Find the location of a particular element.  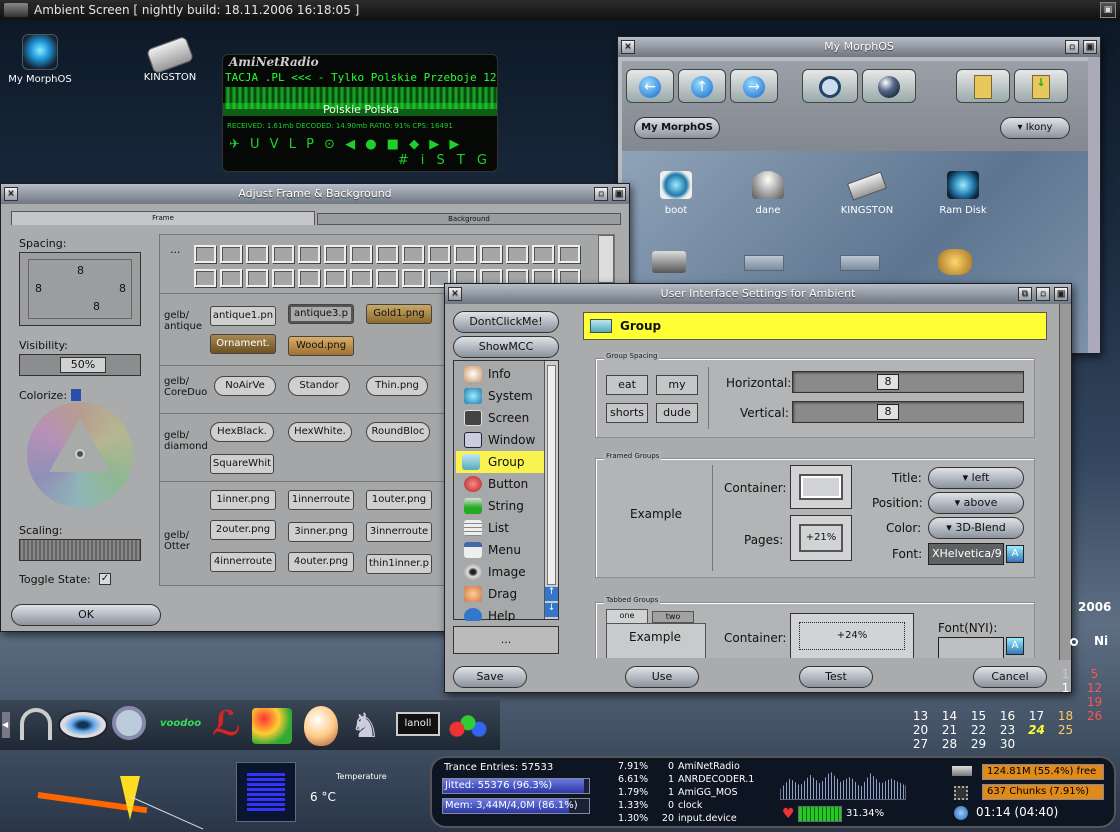

horizontal-slider: 8 is located at coordinates (908, 382).